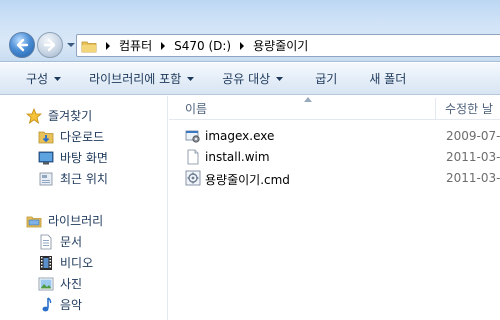 The image size is (500, 320). What do you see at coordinates (76, 221) in the screenshot?
I see `libraries-label: 라이브러리` at bounding box center [76, 221].